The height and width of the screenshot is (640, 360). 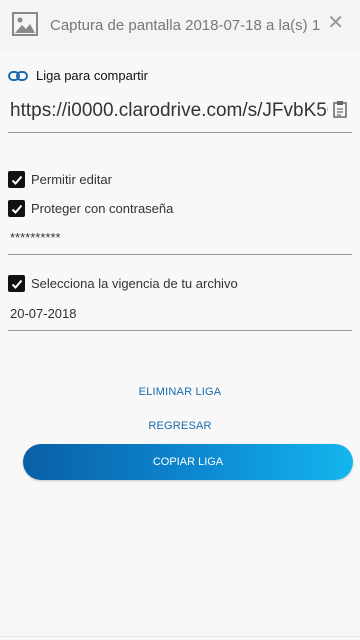 What do you see at coordinates (169, 111) in the screenshot?
I see `share-url-text: https://i0000.clarodrive.com/s/JFvbK5Q` at bounding box center [169, 111].